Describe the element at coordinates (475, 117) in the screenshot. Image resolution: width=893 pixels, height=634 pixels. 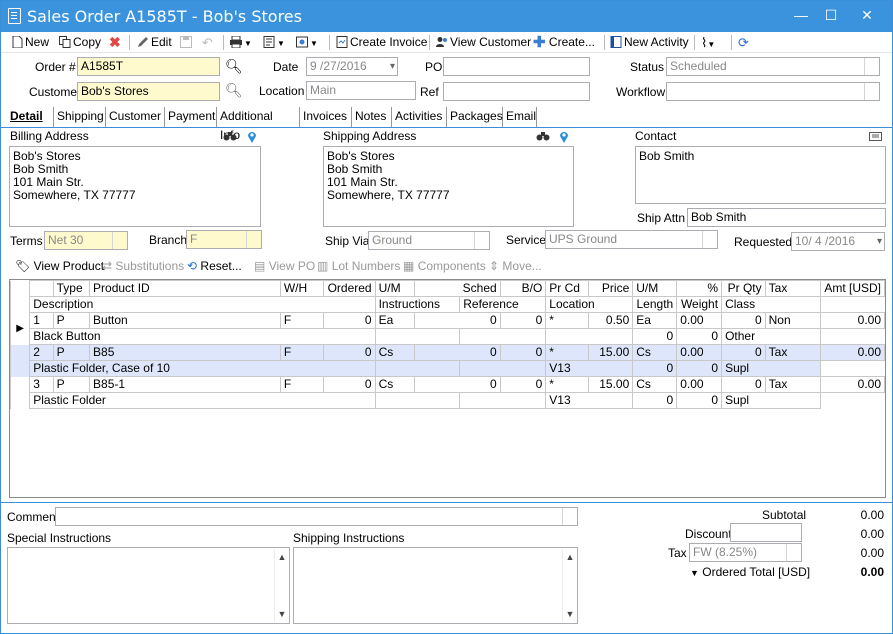
I see `tab-packages: Packages` at that location.